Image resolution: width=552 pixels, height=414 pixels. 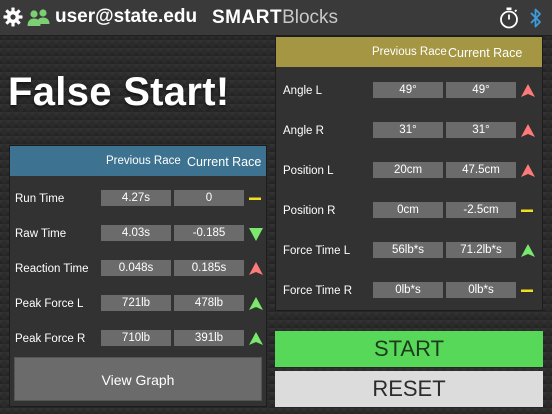 I want to click on technique-metrics-header: Previous Race Current Race, so click(x=409, y=52).